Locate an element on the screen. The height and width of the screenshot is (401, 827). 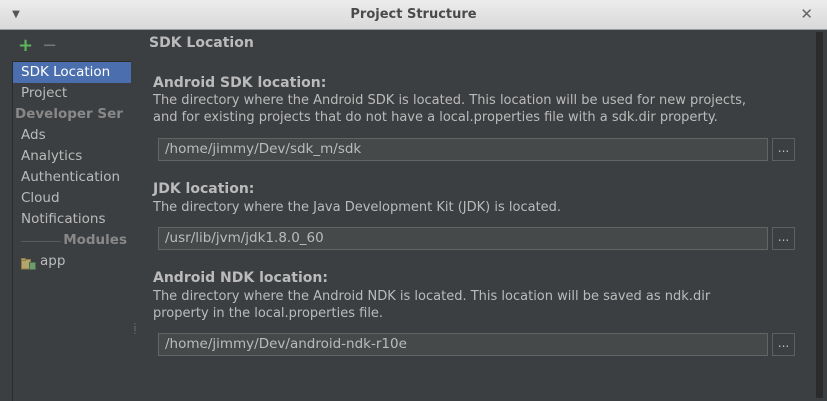
add-icon: + is located at coordinates (25, 46).